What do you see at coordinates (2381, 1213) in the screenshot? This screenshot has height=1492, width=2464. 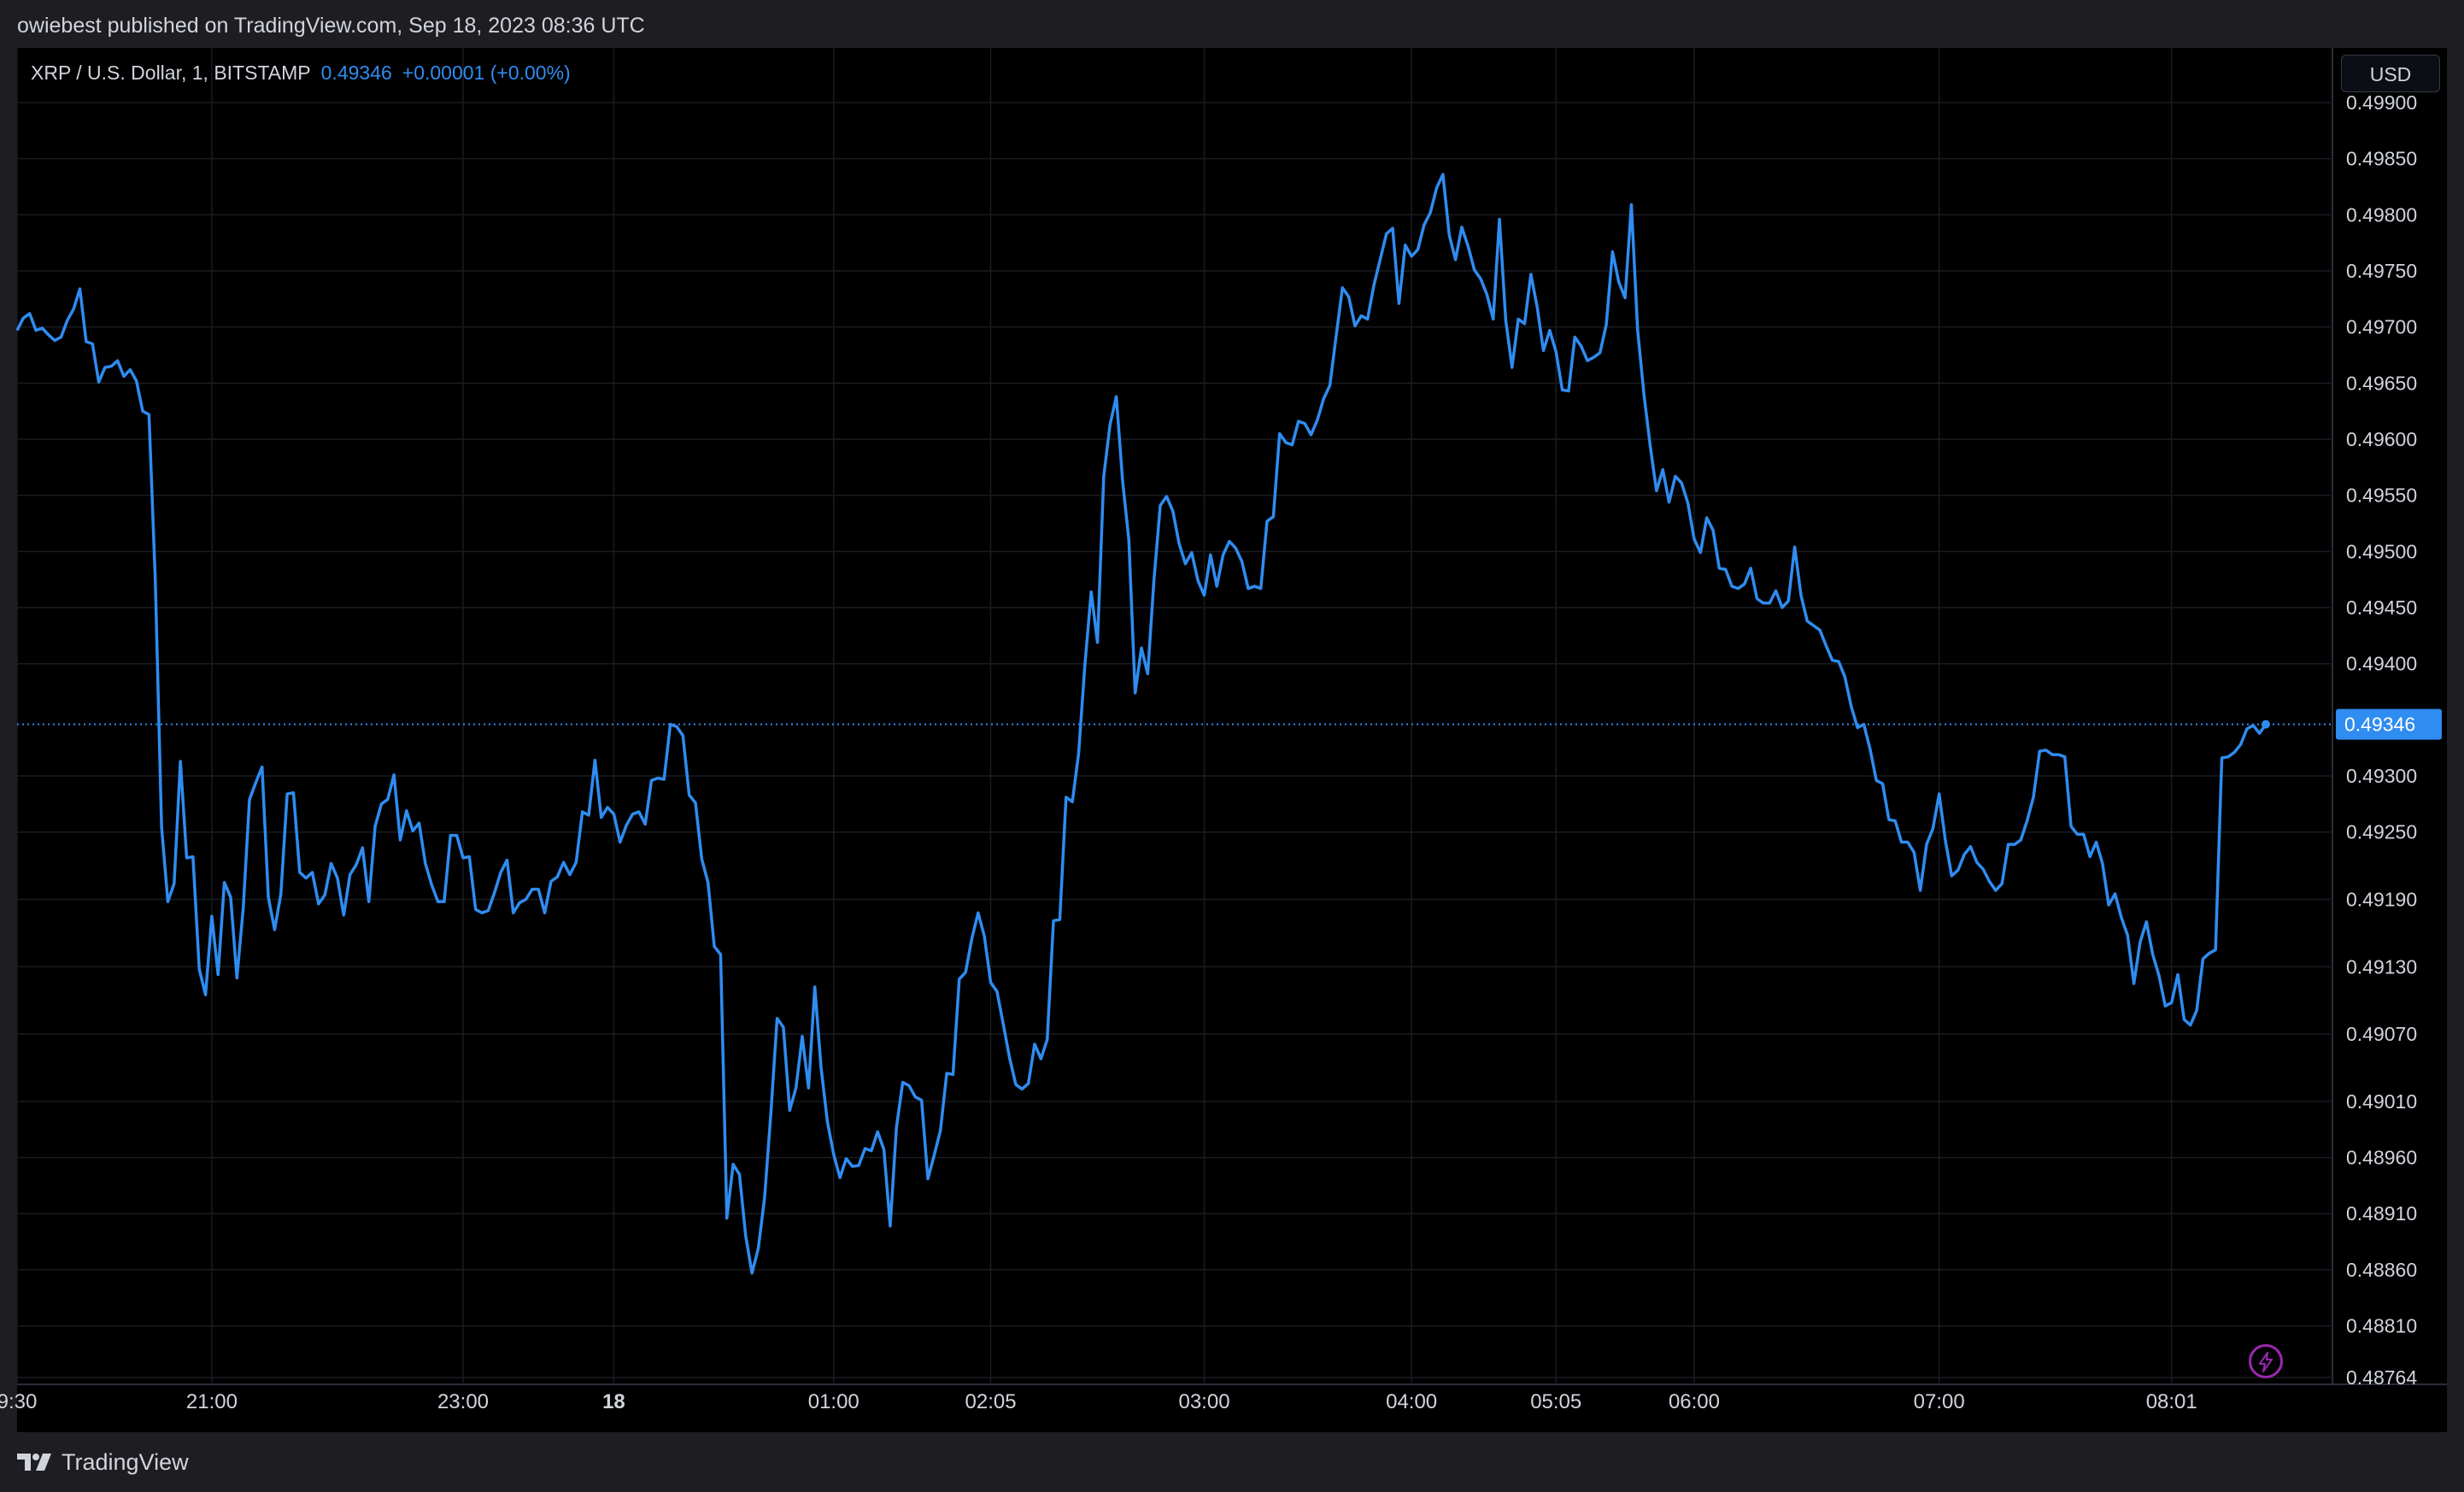 I see `y-tick-label: 0.48910` at bounding box center [2381, 1213].